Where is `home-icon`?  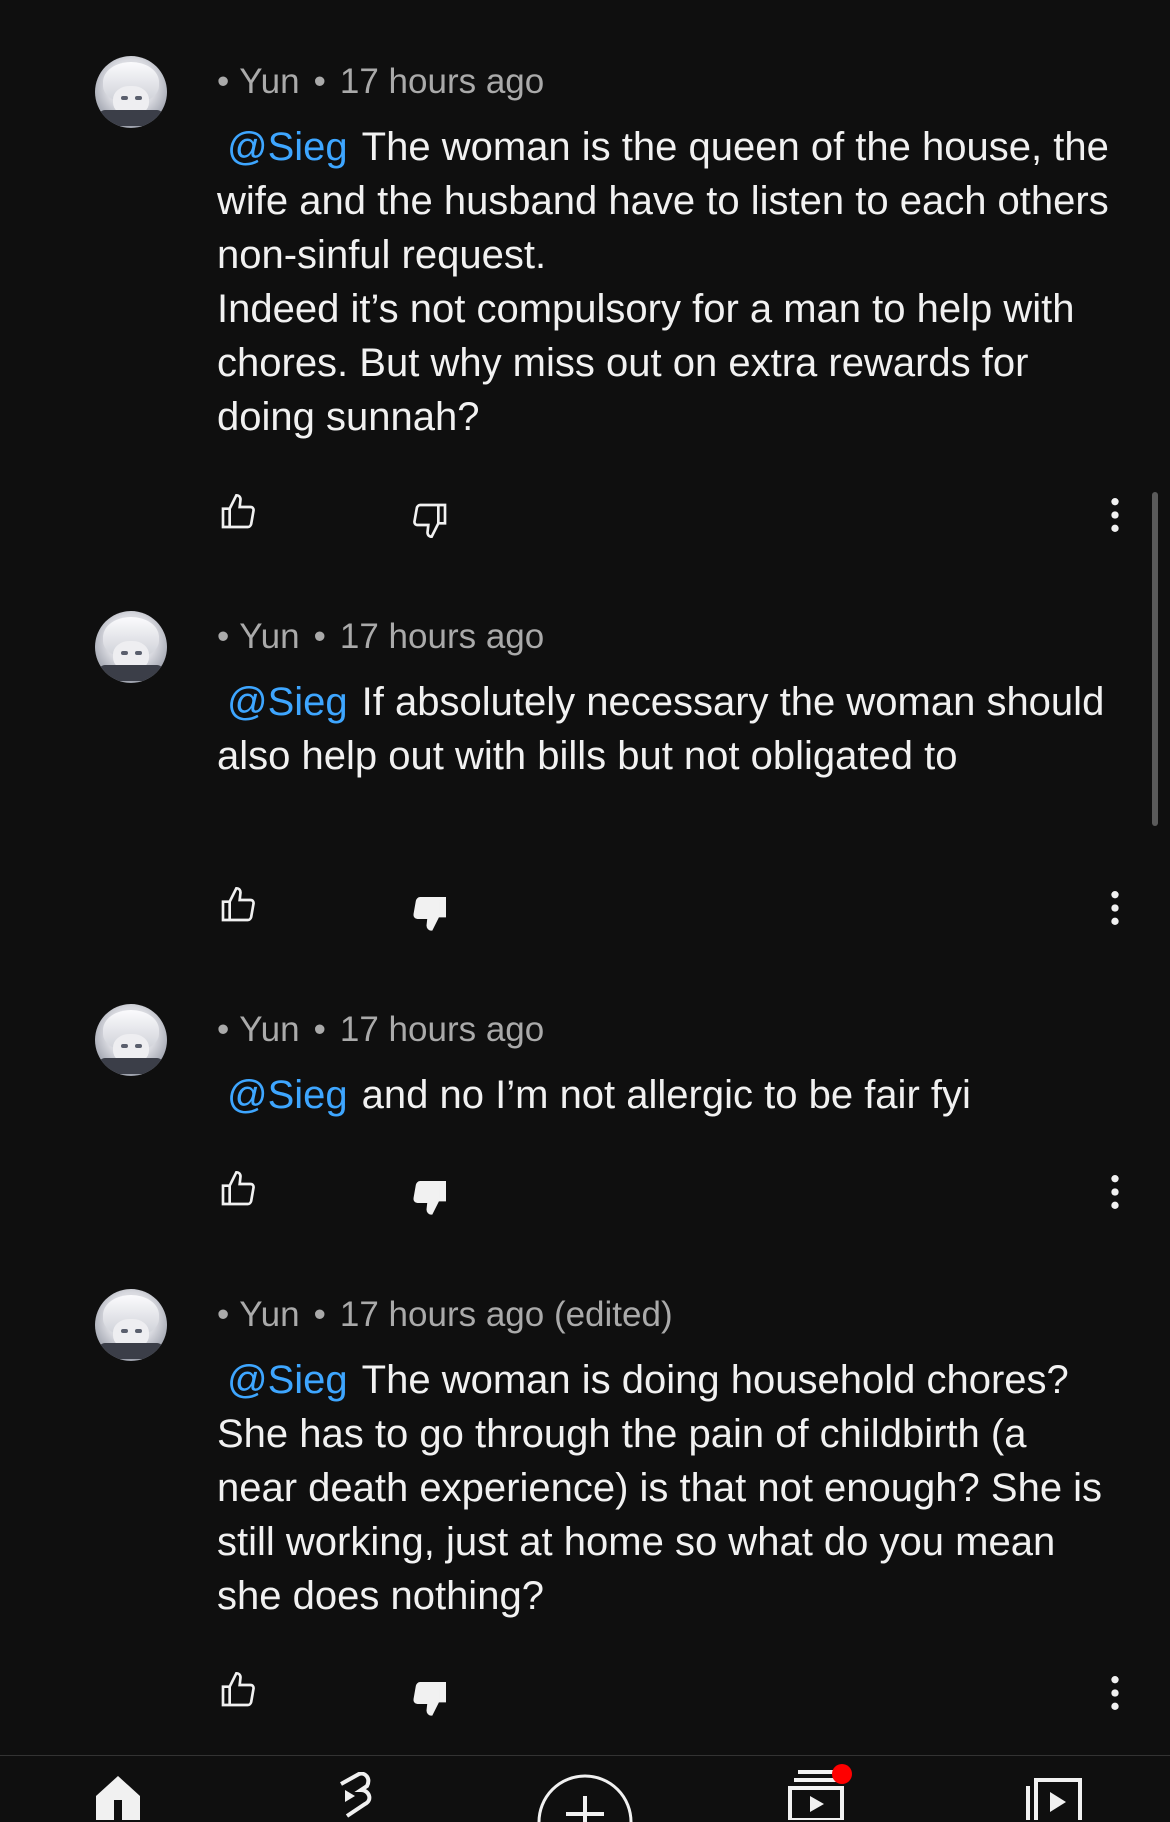
home-icon is located at coordinates (118, 1796).